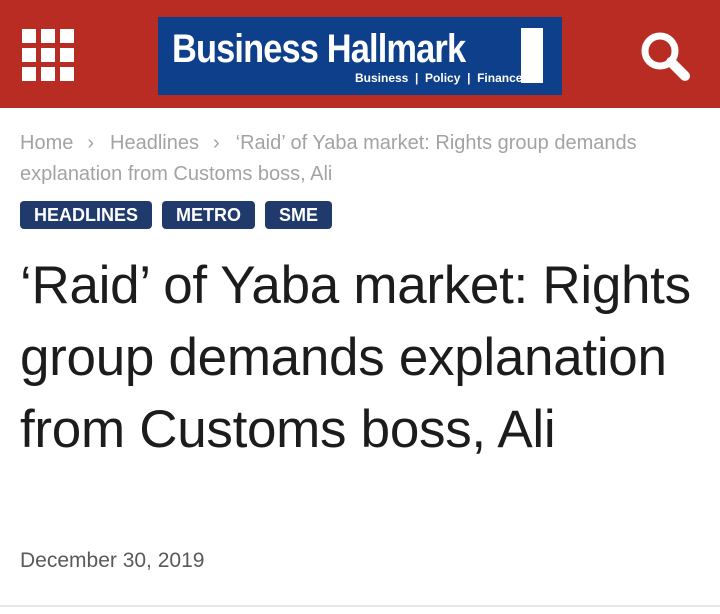 The height and width of the screenshot is (614, 720). Describe the element at coordinates (666, 56) in the screenshot. I see `search-icon` at that location.